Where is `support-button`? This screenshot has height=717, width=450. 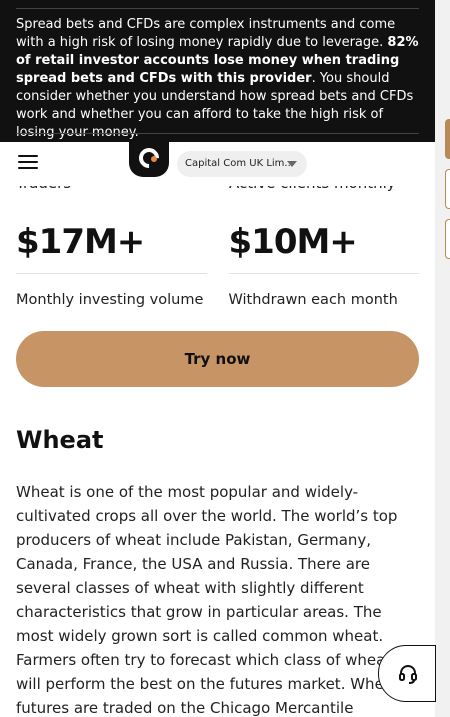 support-button is located at coordinates (407, 673).